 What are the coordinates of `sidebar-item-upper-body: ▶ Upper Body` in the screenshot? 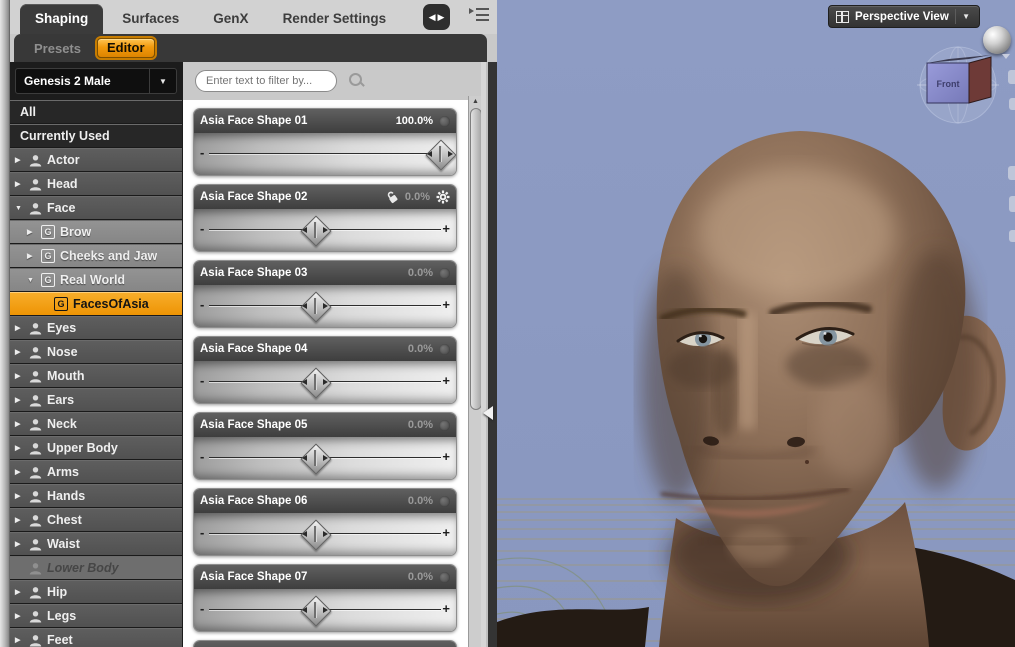 It's located at (96, 448).